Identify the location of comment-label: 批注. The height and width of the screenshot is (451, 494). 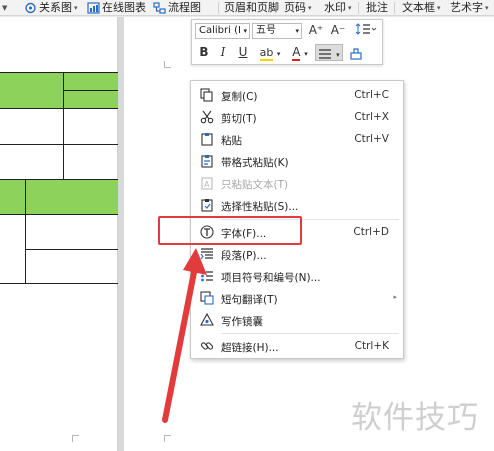
(377, 7).